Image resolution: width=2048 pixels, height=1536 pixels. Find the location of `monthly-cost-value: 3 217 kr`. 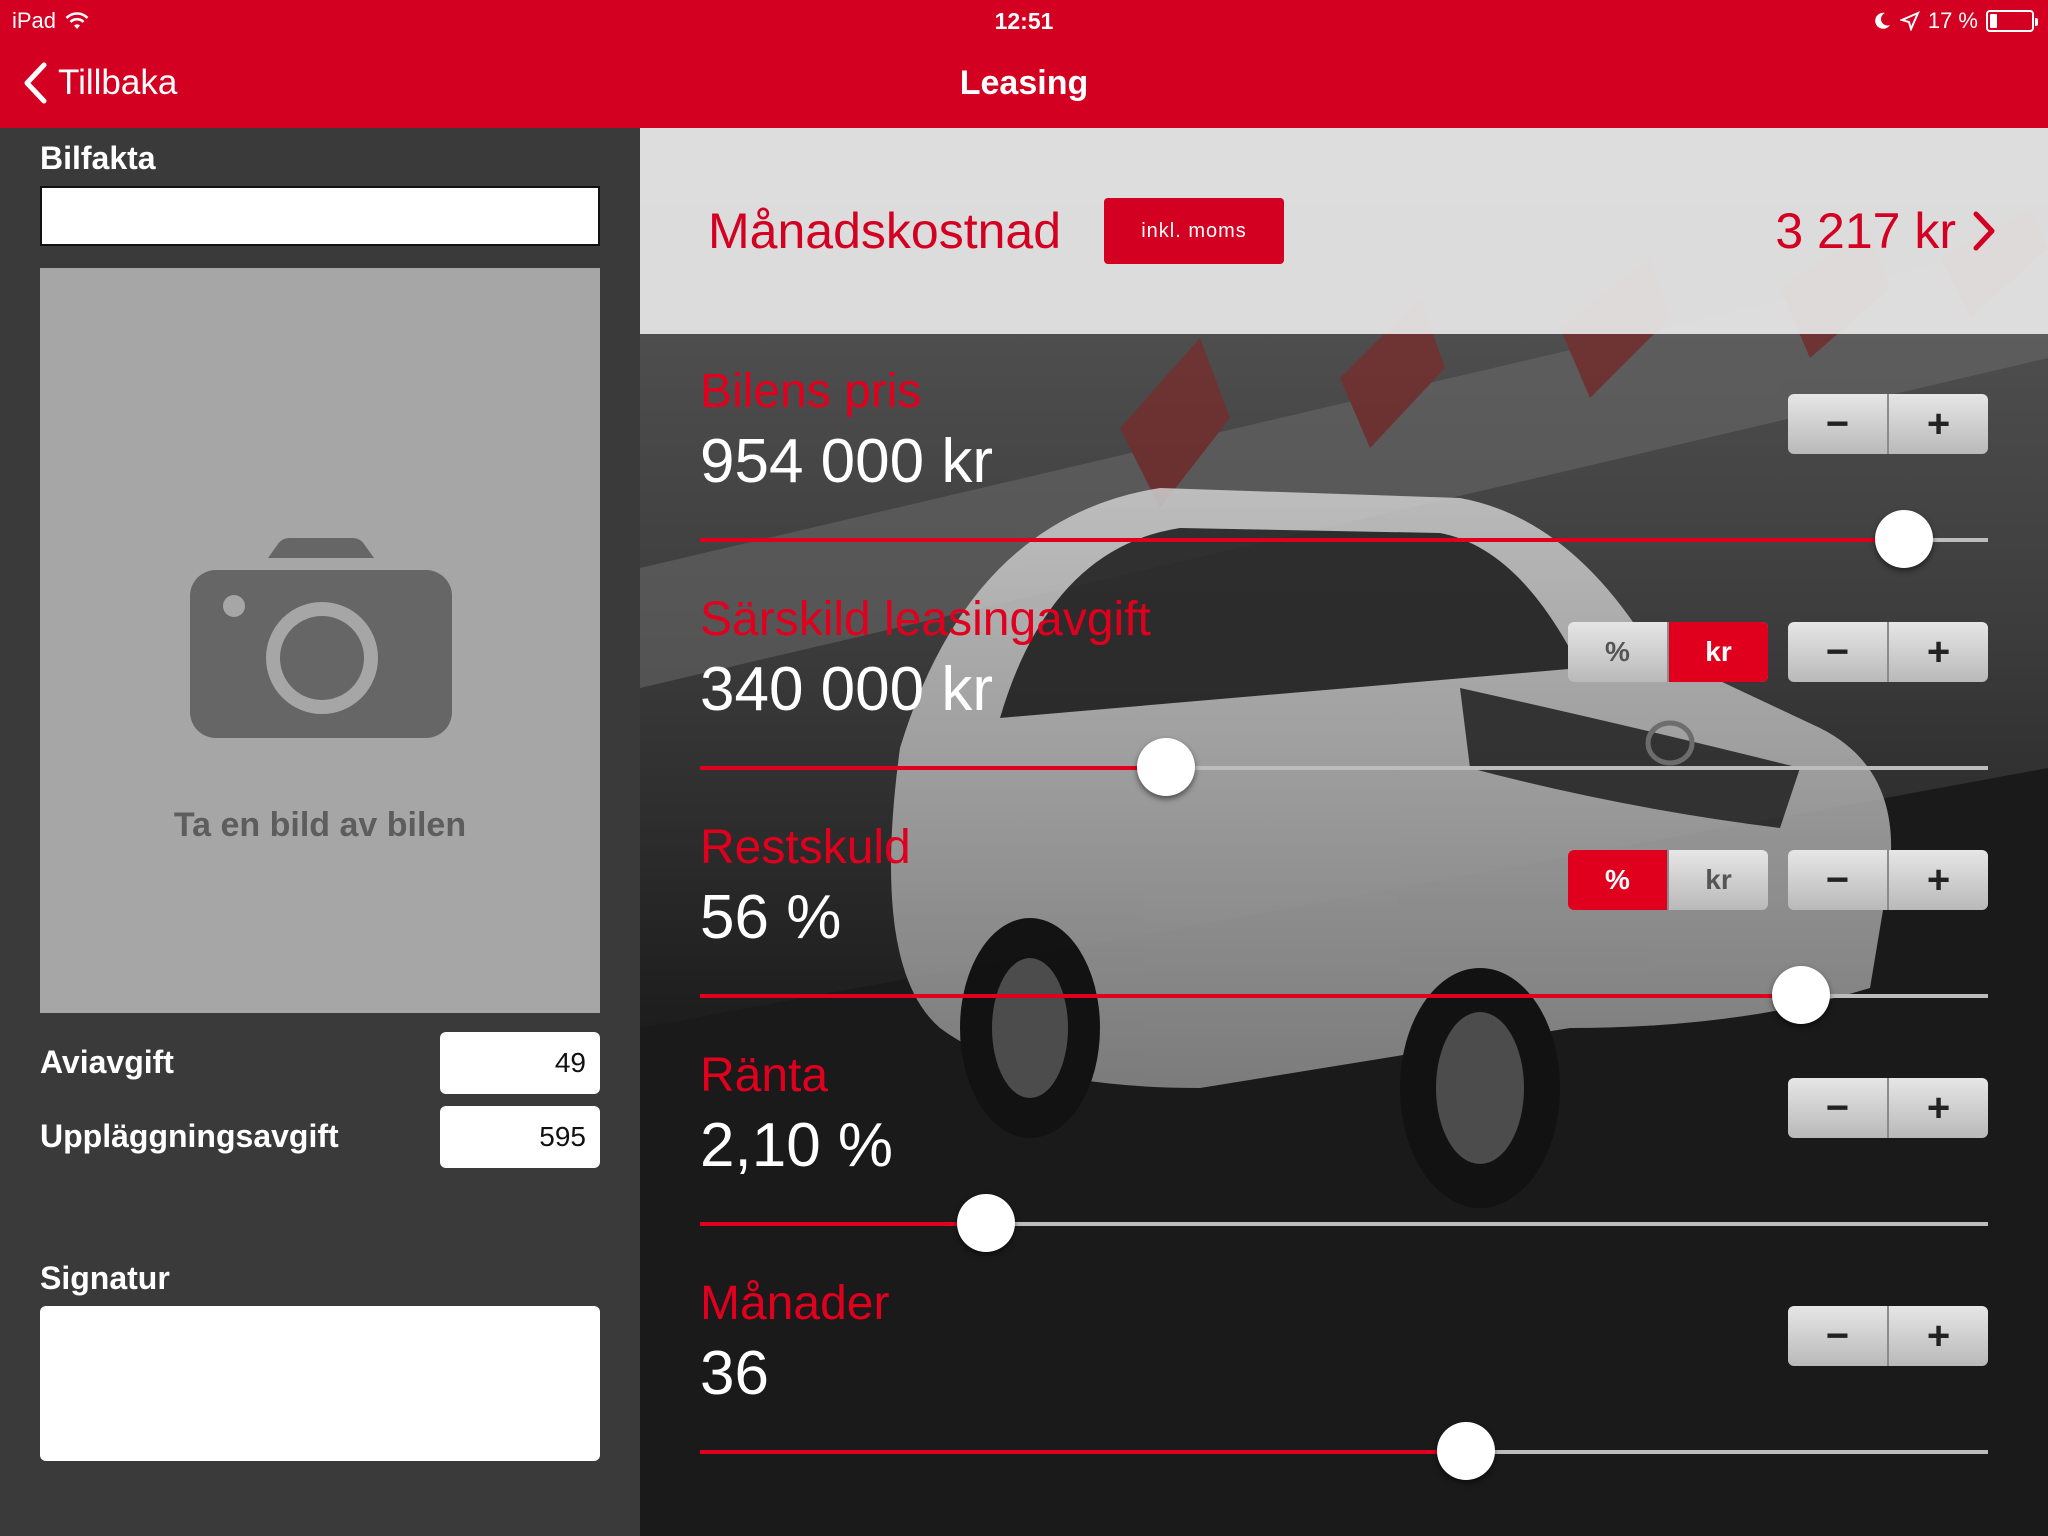

monthly-cost-value: 3 217 kr is located at coordinates (1885, 231).